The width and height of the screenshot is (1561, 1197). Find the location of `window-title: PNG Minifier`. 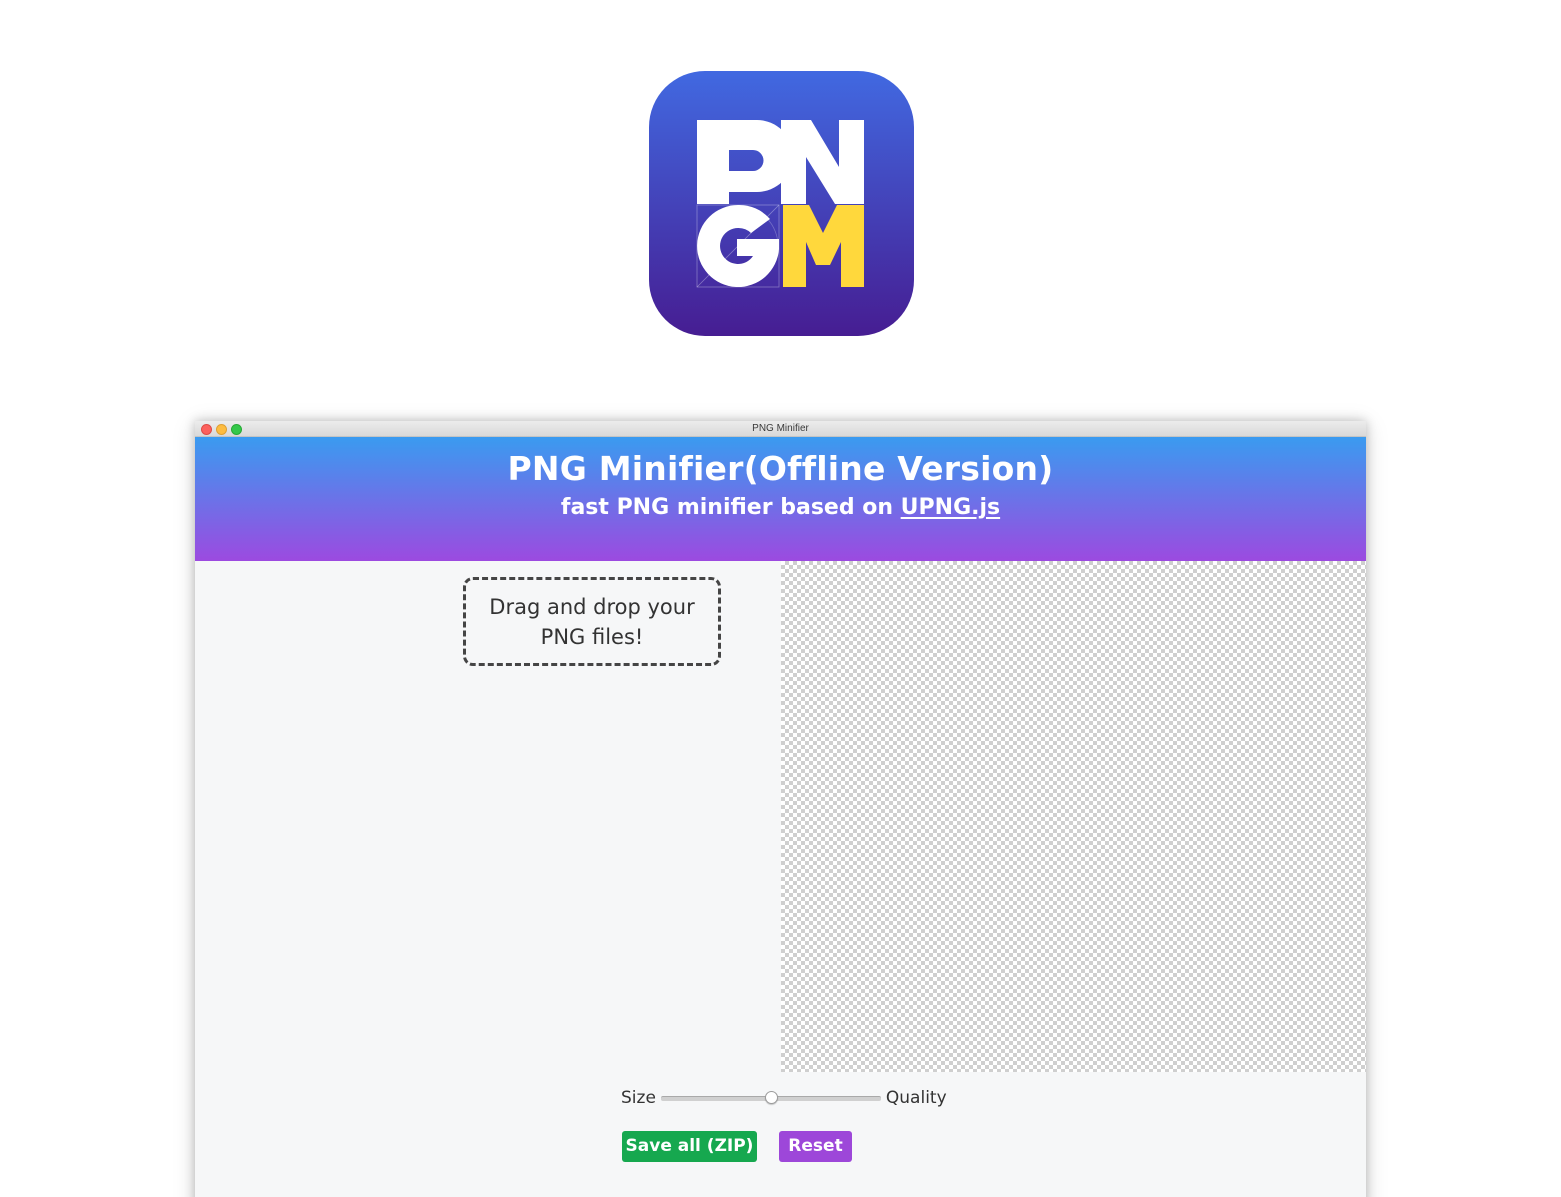

window-title: PNG Minifier is located at coordinates (780, 428).